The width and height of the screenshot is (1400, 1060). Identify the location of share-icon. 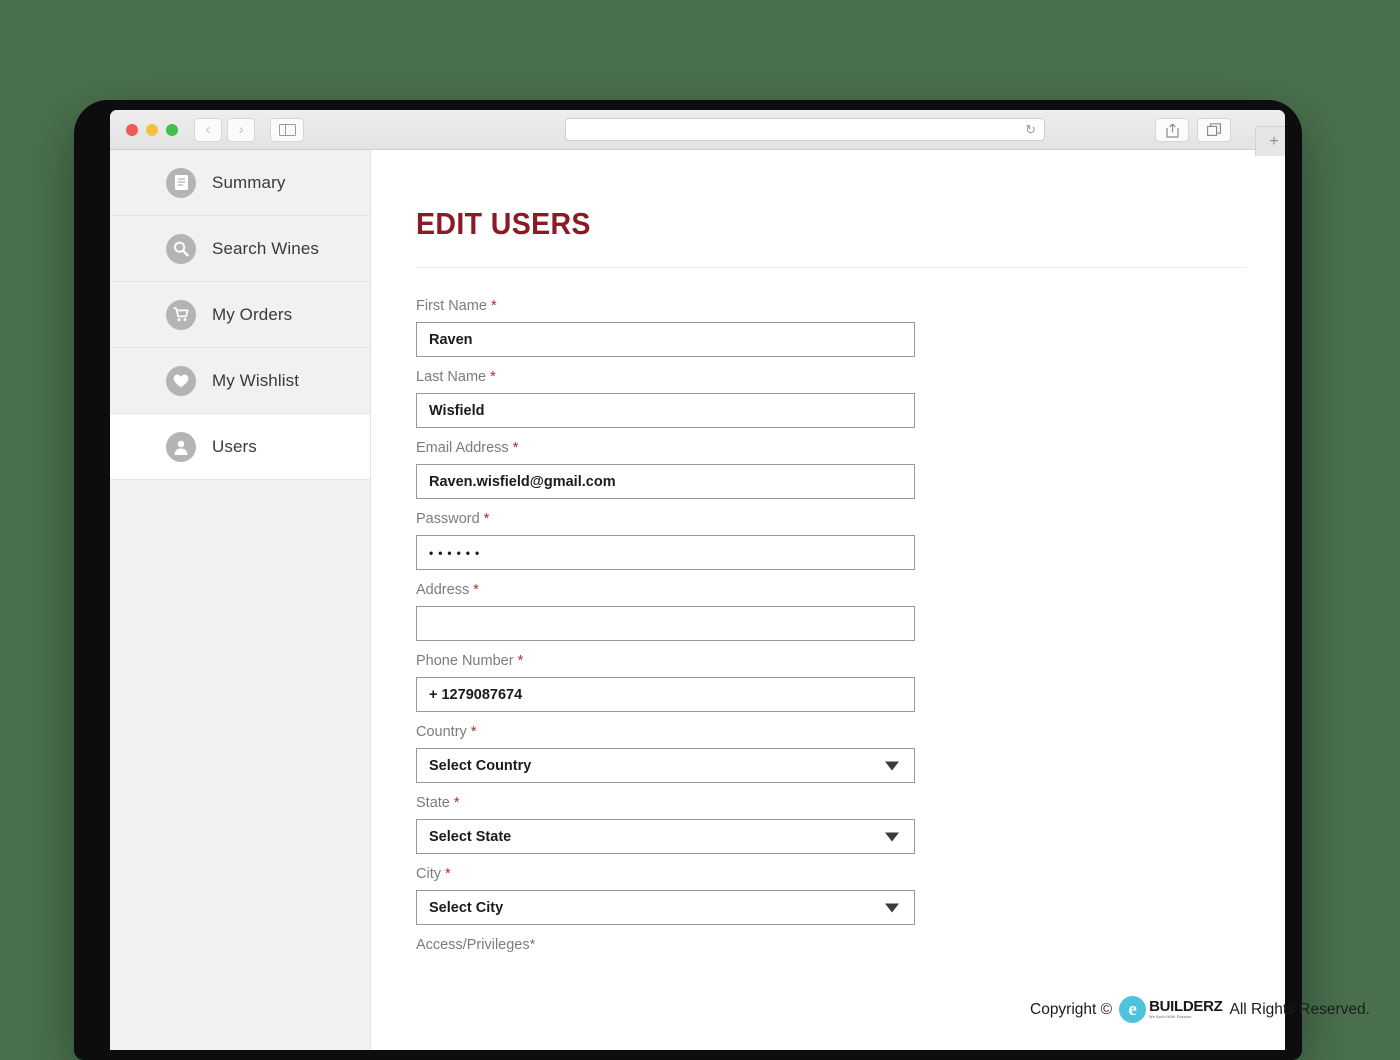
(1172, 130).